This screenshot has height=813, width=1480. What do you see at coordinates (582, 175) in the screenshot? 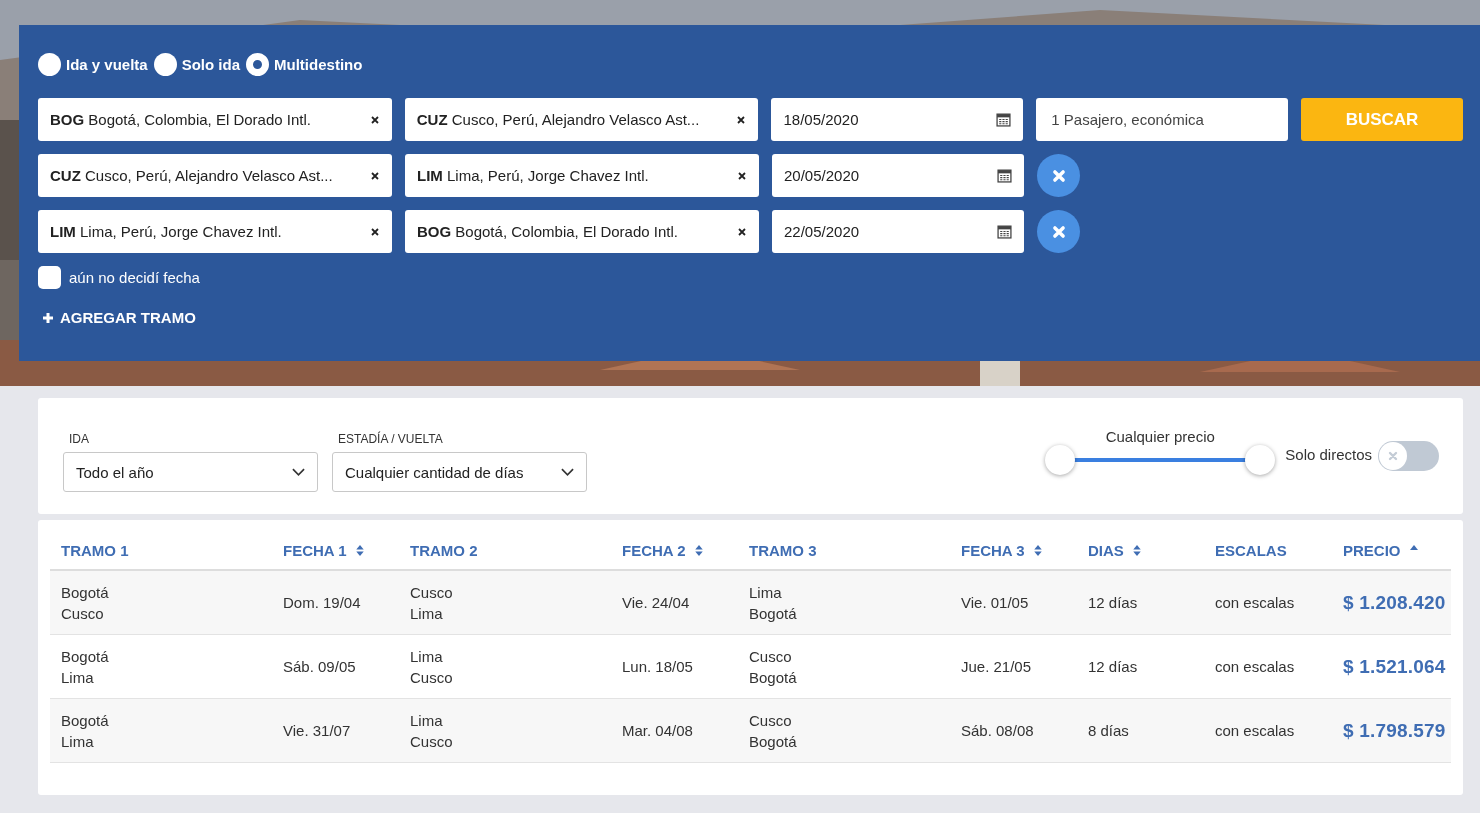
I see `destination-field: LIM Lima, Perú, Jorge Chavez Intl.` at bounding box center [582, 175].